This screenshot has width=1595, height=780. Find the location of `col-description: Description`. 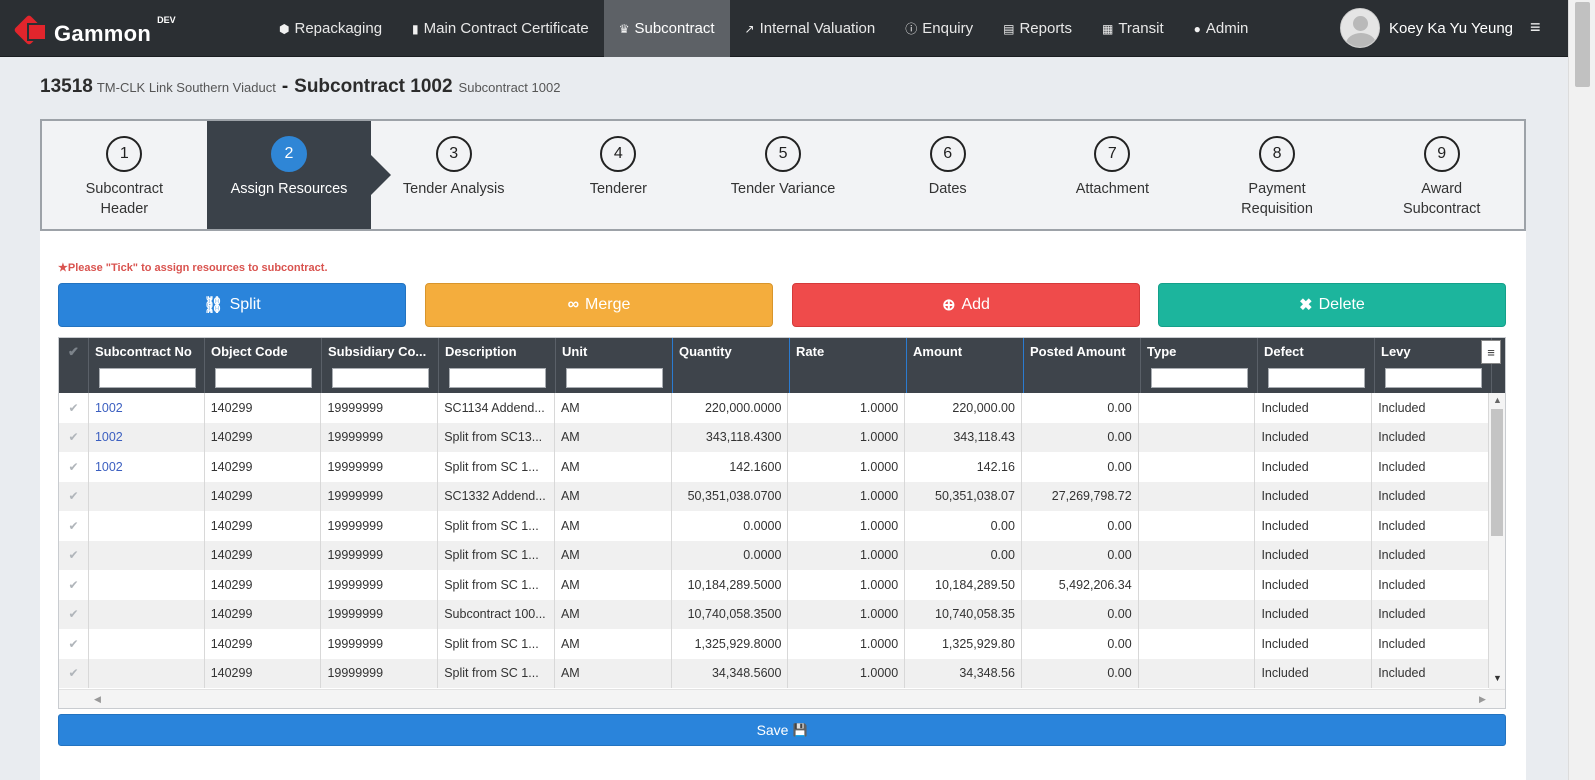

col-description: Description is located at coordinates (497, 365).